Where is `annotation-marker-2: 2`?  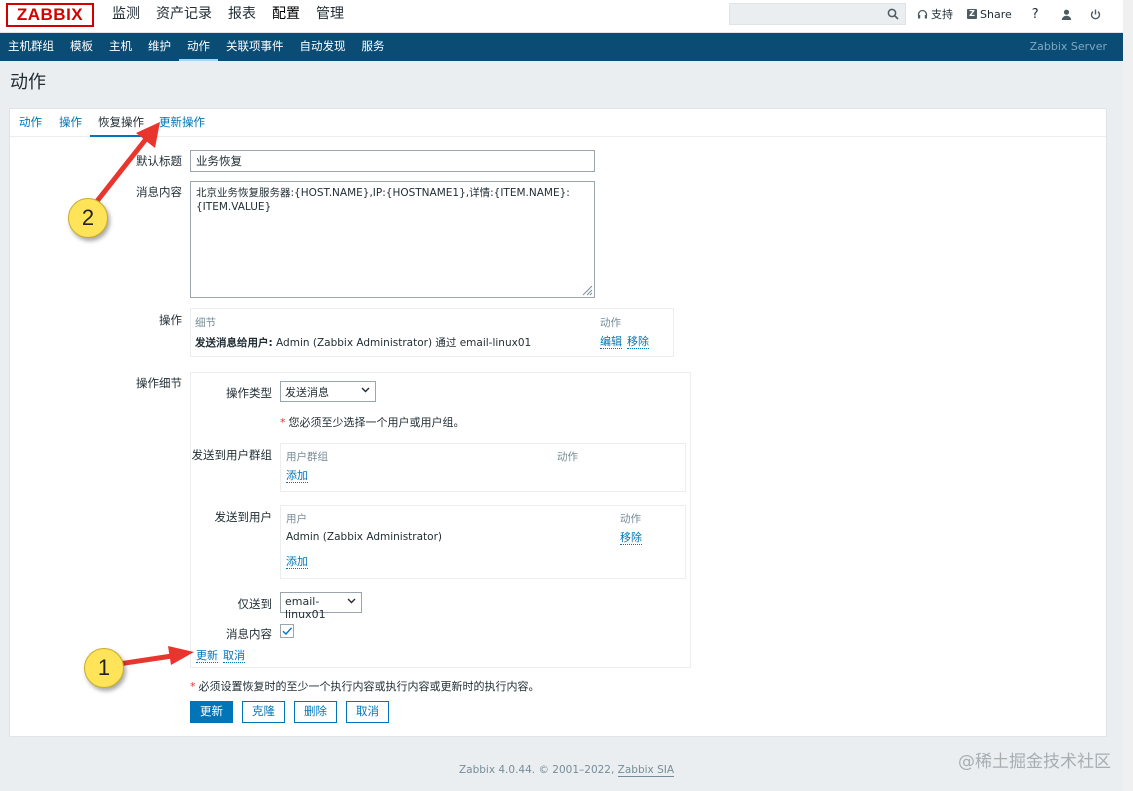 annotation-marker-2: 2 is located at coordinates (88, 218).